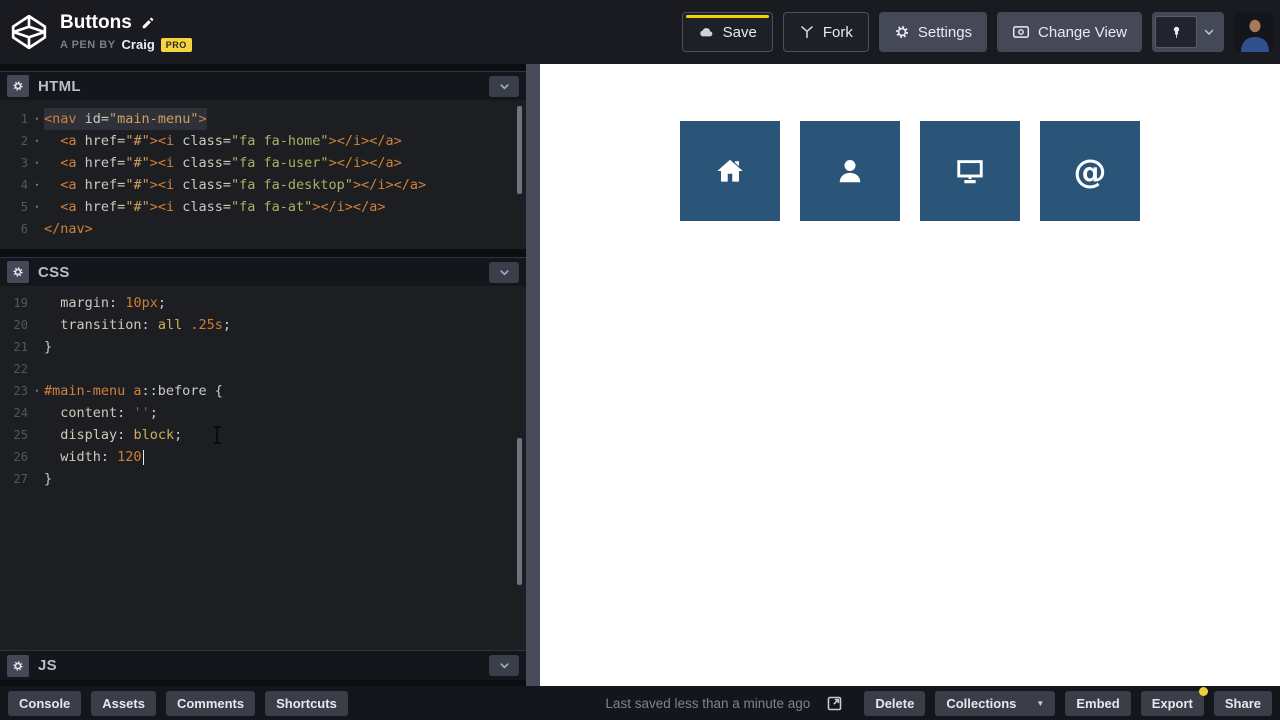 This screenshot has height=720, width=1280. What do you see at coordinates (138, 44) in the screenshot?
I see `author-name: Craig` at bounding box center [138, 44].